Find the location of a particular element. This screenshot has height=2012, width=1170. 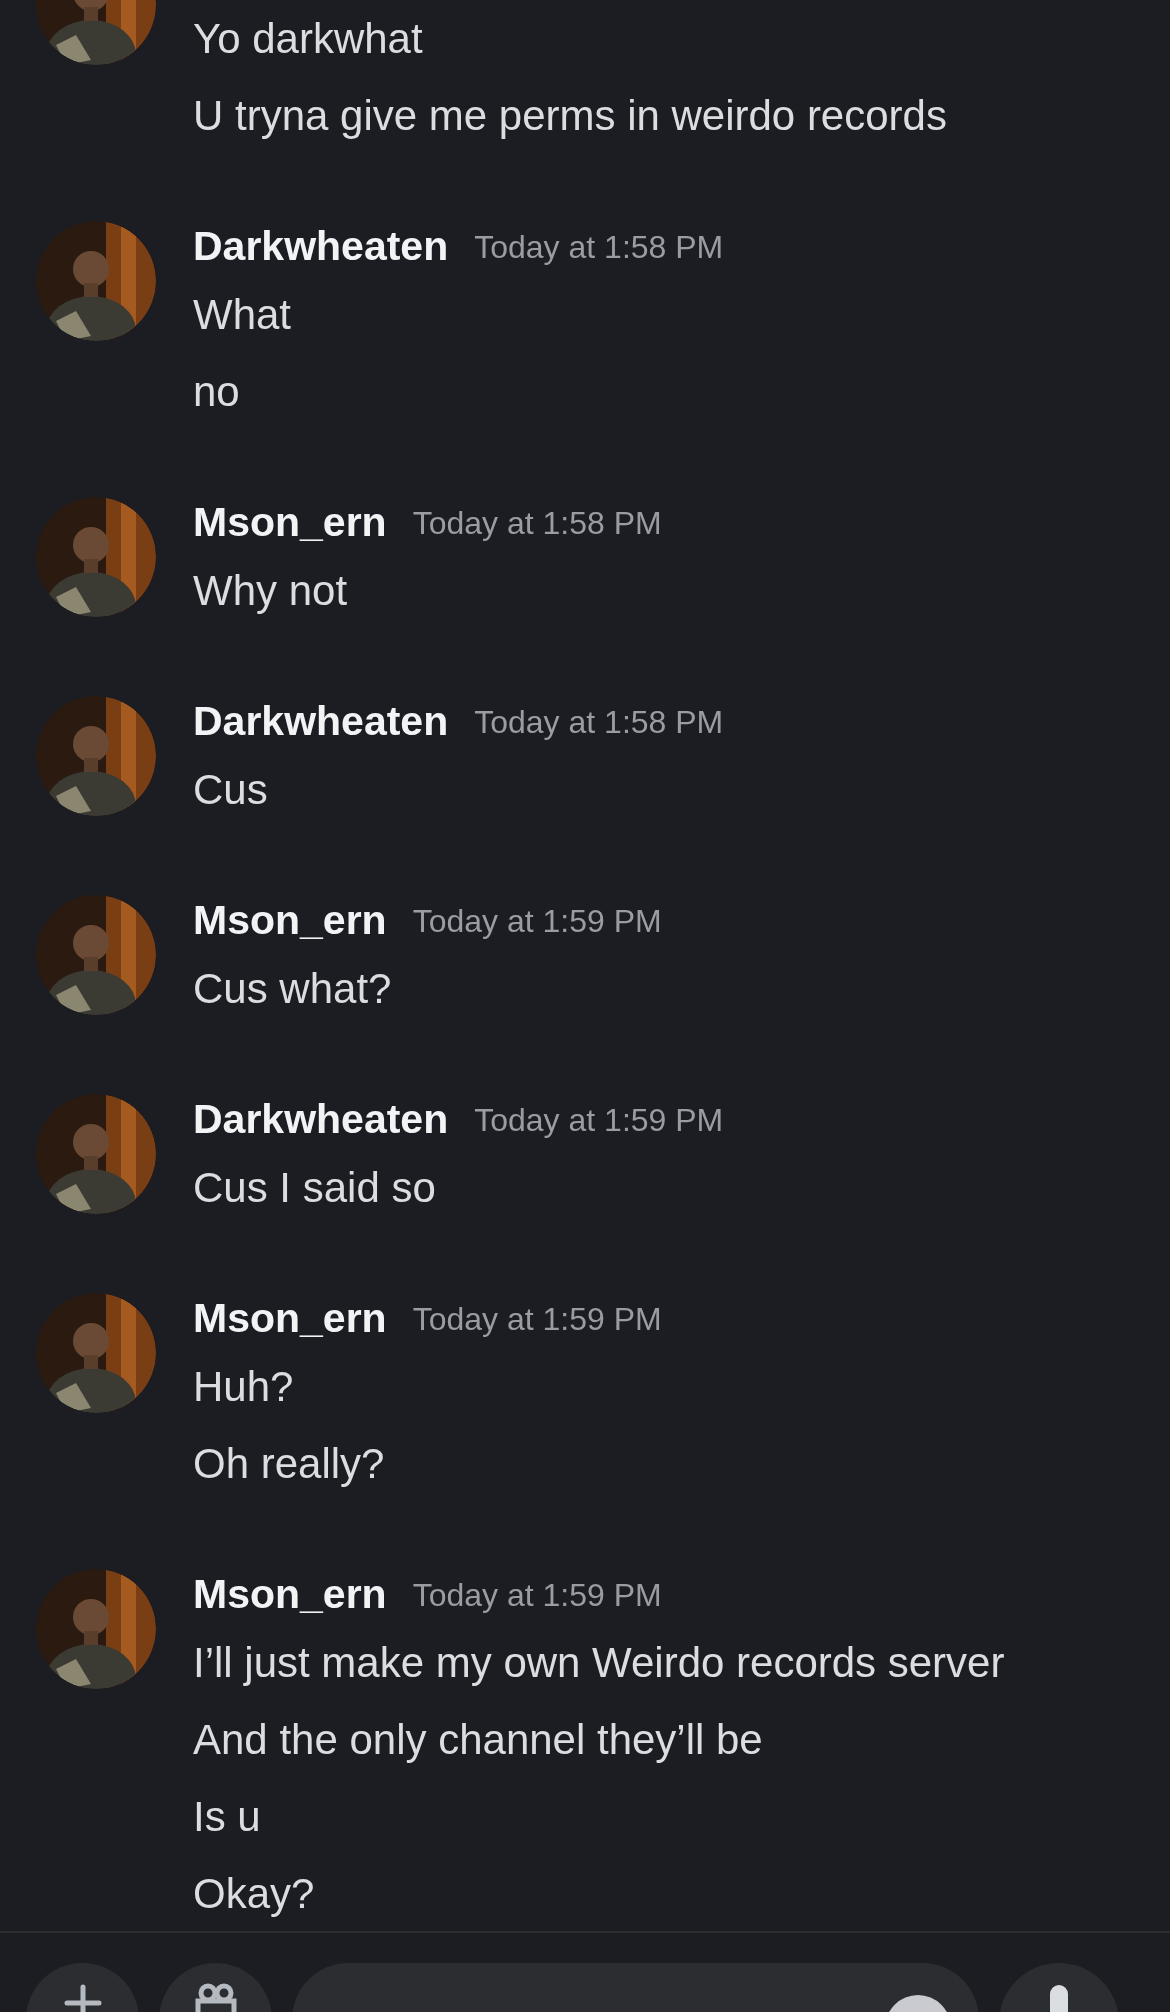

message-text: no is located at coordinates (217, 392).